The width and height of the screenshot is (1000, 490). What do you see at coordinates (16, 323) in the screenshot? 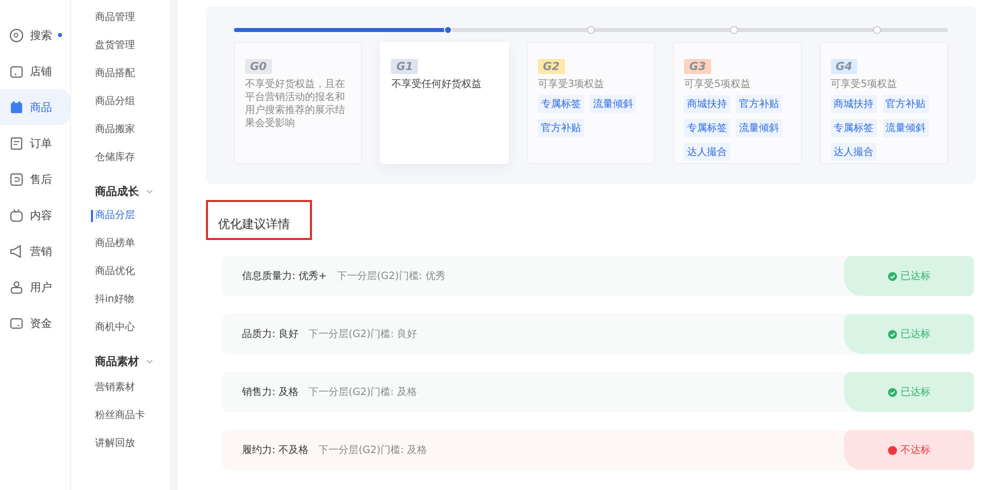
I see `wallet-icon` at bounding box center [16, 323].